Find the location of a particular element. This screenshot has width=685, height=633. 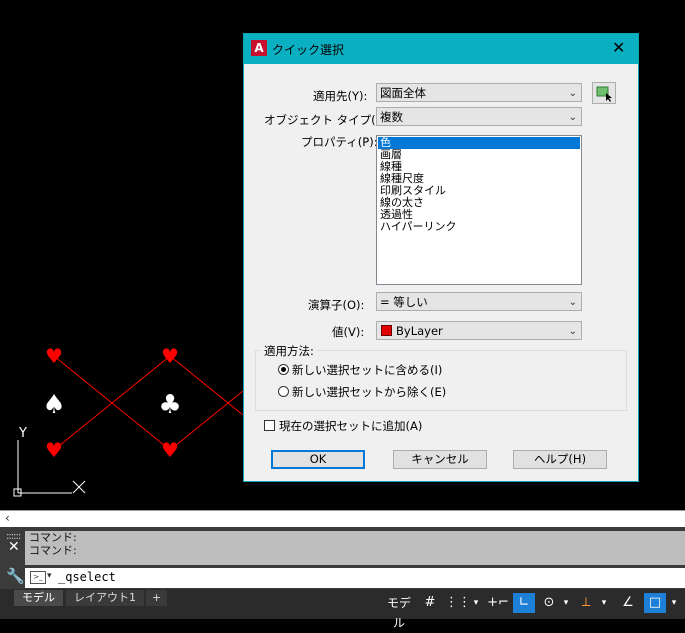

include-radio is located at coordinates (283, 369).